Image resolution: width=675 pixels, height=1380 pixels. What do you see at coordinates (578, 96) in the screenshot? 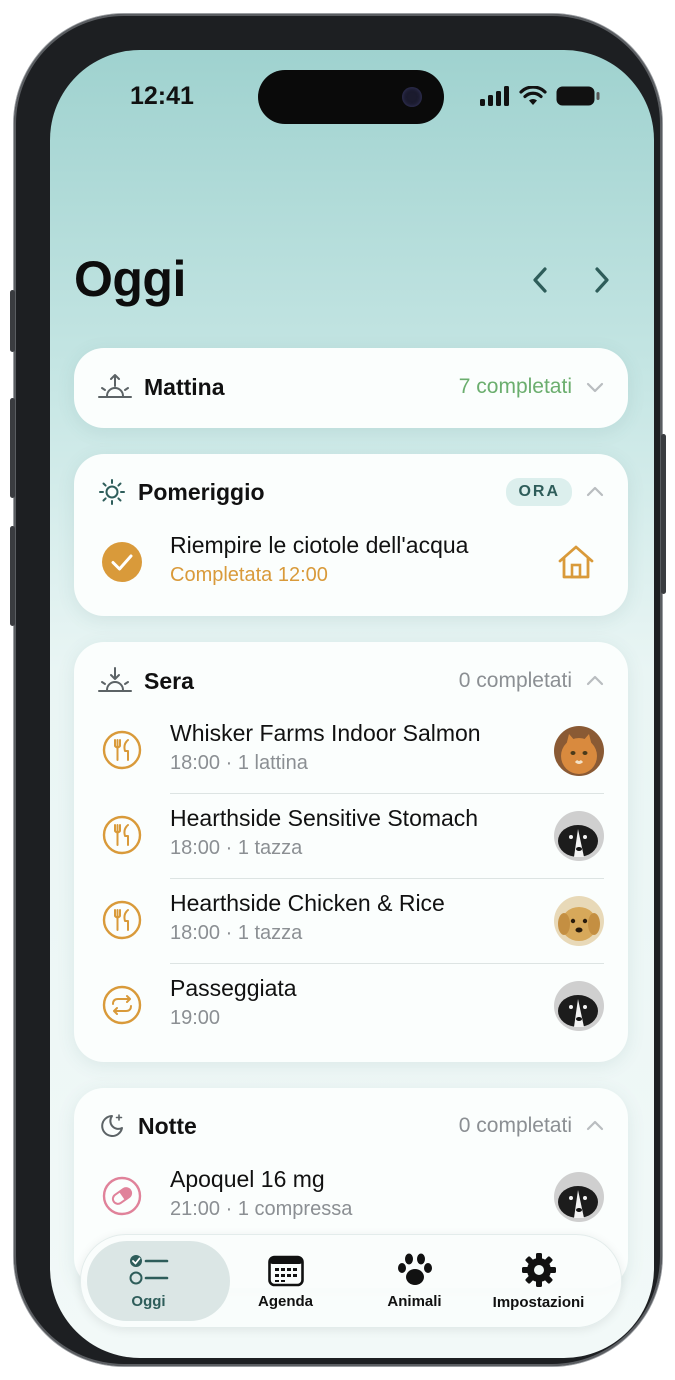
I see `battery-icon` at bounding box center [578, 96].